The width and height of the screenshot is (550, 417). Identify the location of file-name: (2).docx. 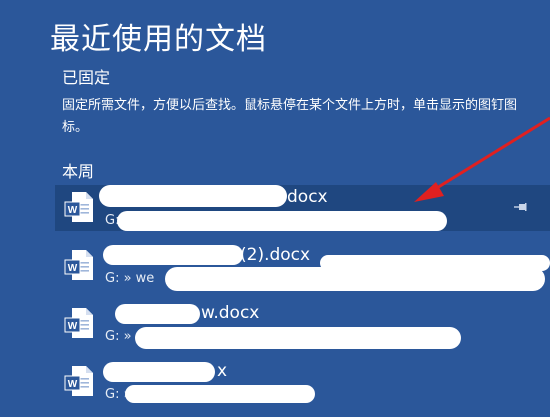
(275, 255).